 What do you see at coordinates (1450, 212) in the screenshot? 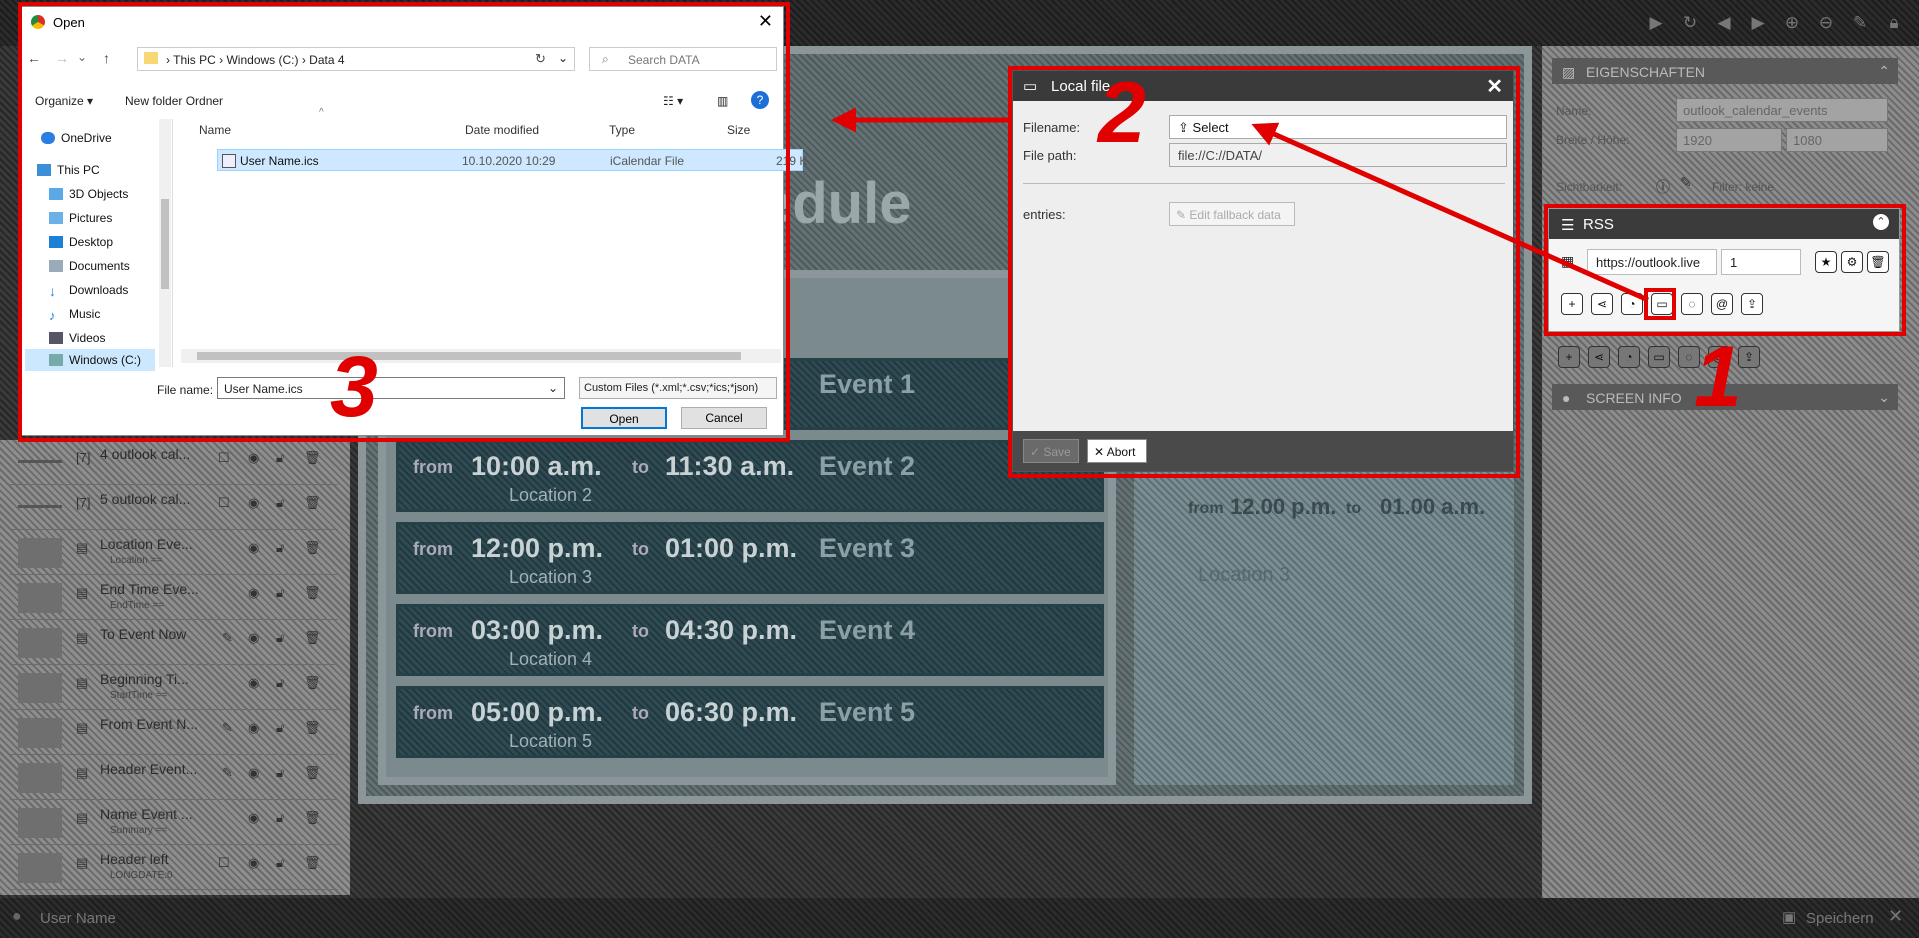
I see `arrow-to-select` at bounding box center [1450, 212].